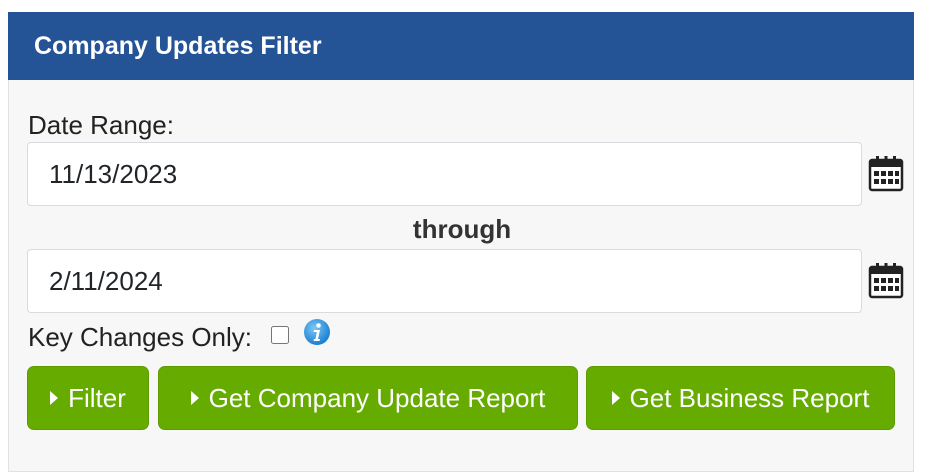  What do you see at coordinates (101, 125) in the screenshot?
I see `date-range-label: Date Range:` at bounding box center [101, 125].